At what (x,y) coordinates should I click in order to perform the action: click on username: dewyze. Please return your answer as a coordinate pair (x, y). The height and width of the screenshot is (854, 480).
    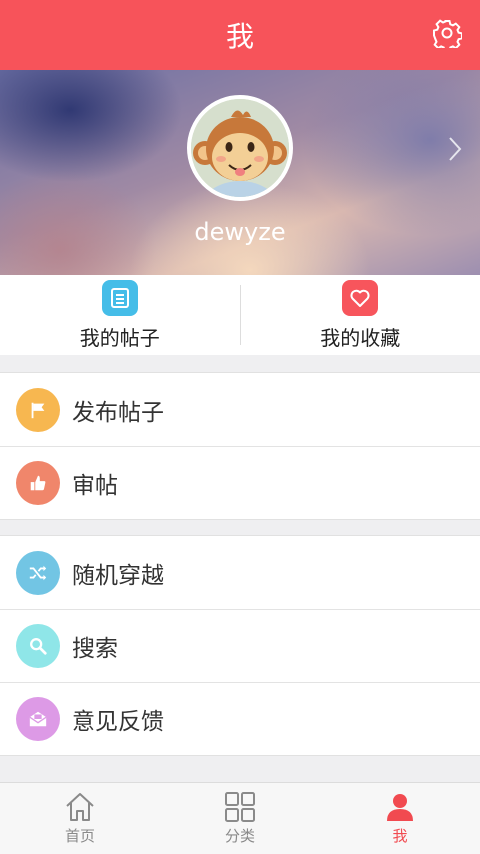
    Looking at the image, I should click on (240, 232).